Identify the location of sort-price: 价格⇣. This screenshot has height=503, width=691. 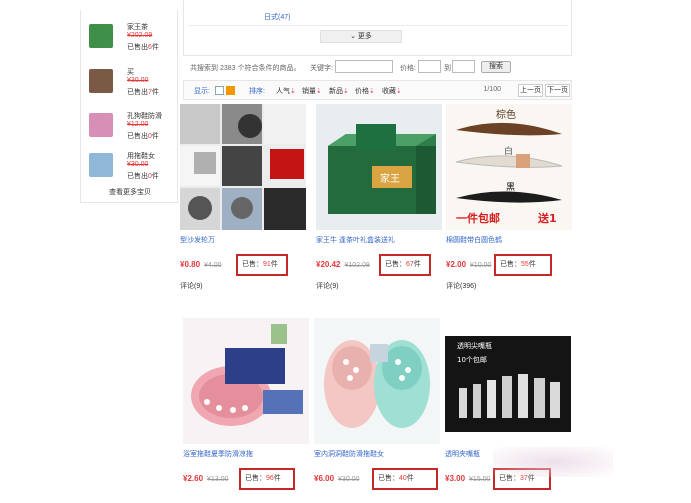
(365, 91).